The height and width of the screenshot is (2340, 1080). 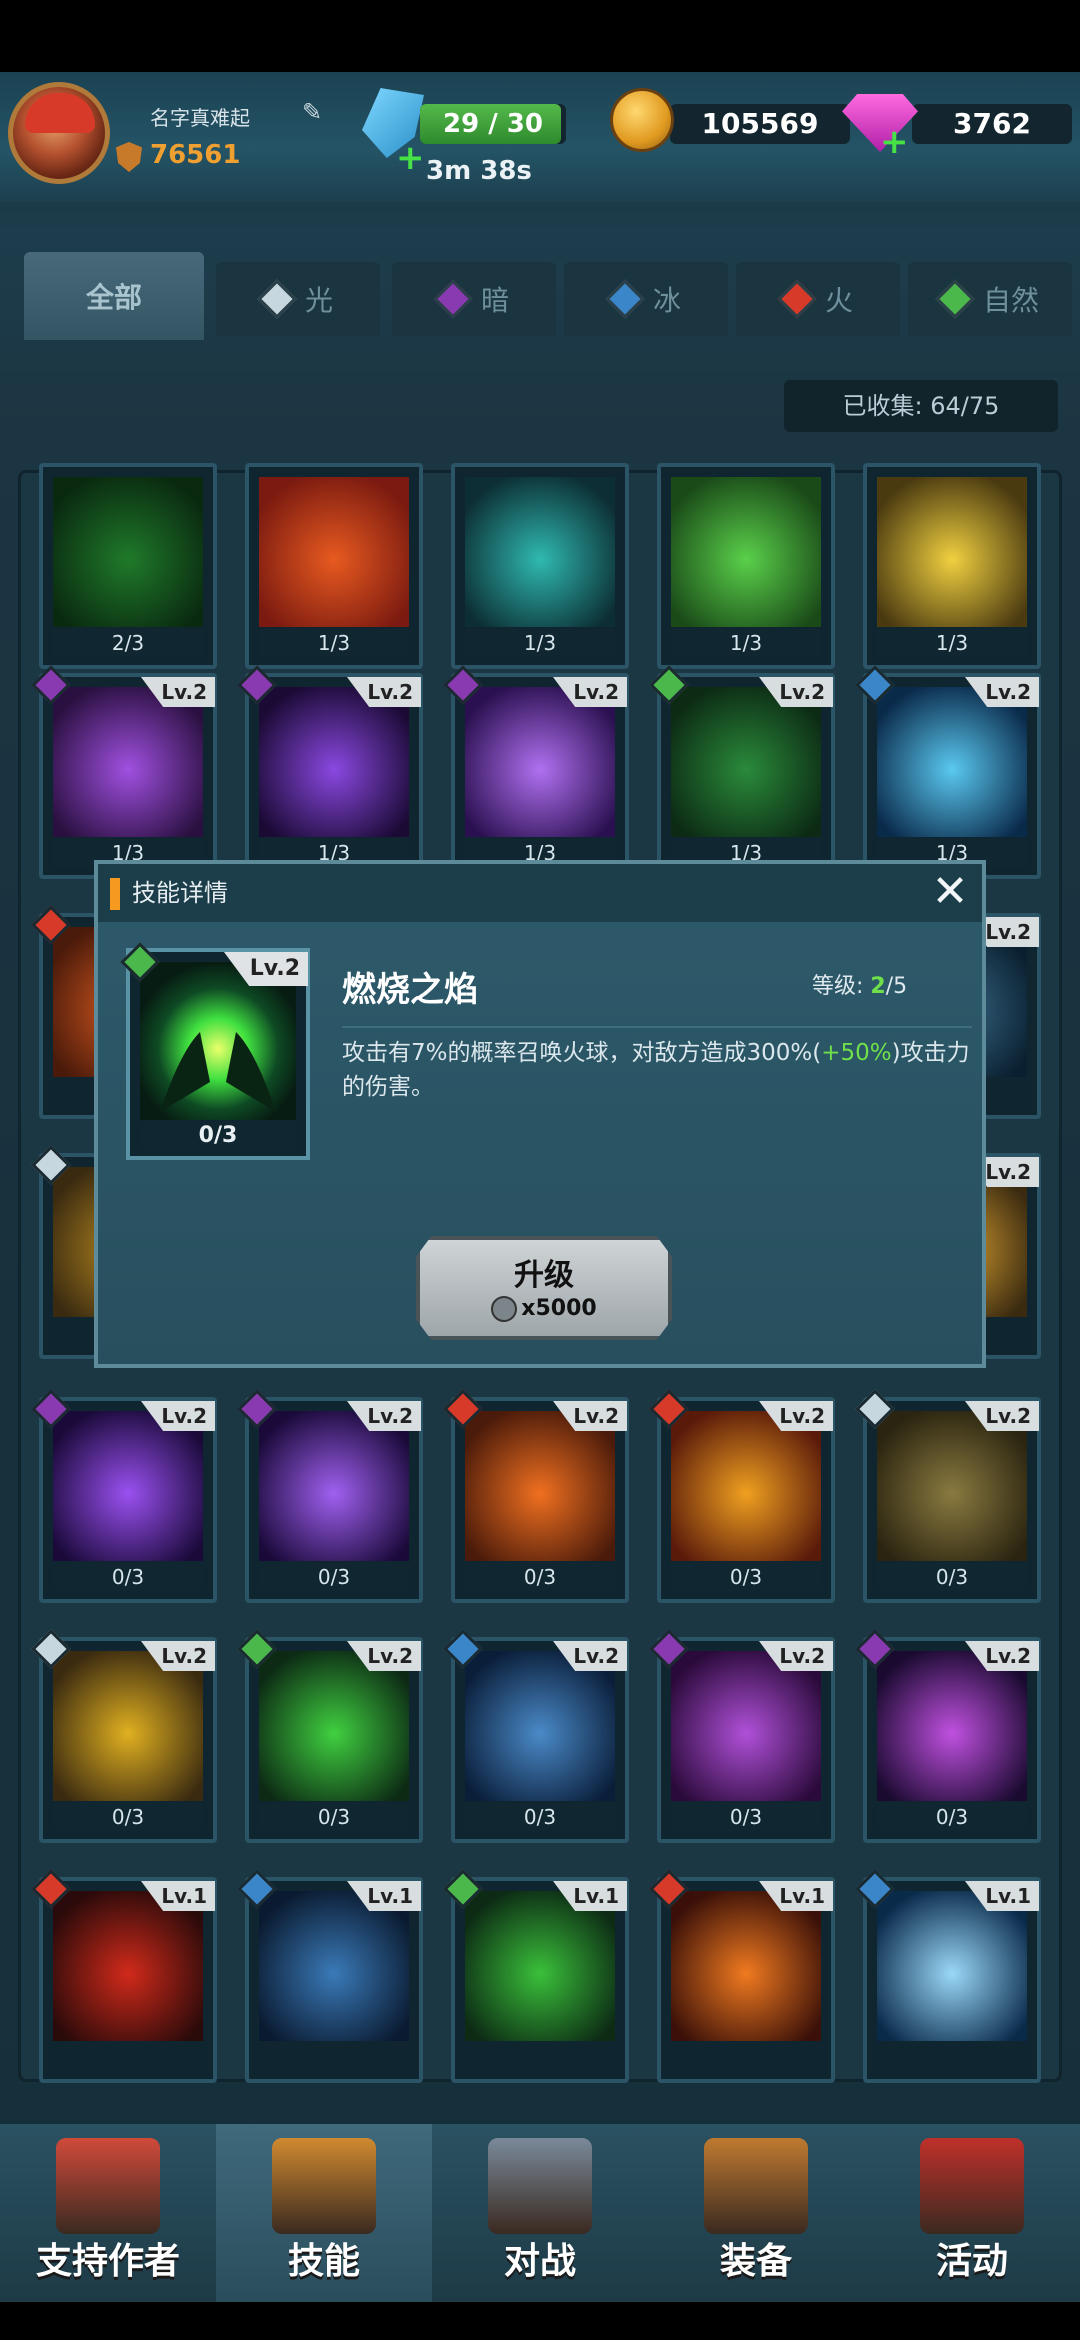 I want to click on upgrade-button: 升级 x5000, so click(x=544, y=1288).